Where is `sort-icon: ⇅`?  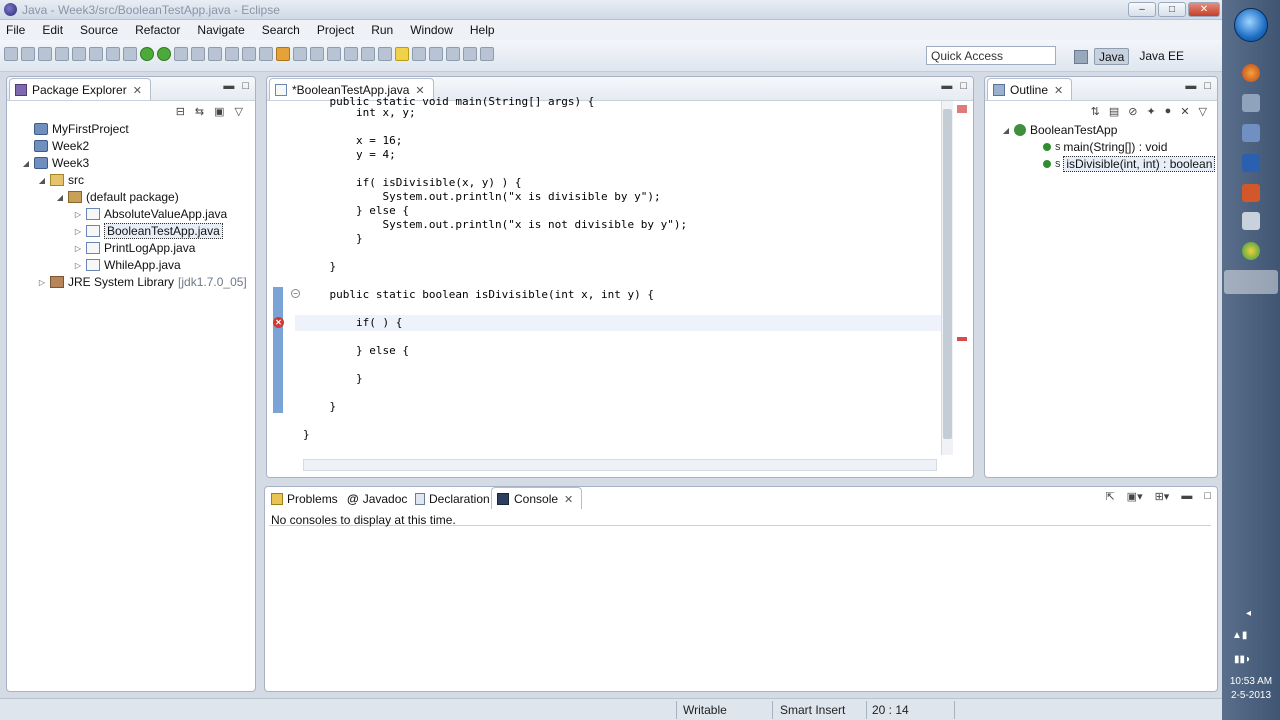
sort-icon: ⇅ is located at coordinates (1095, 111).